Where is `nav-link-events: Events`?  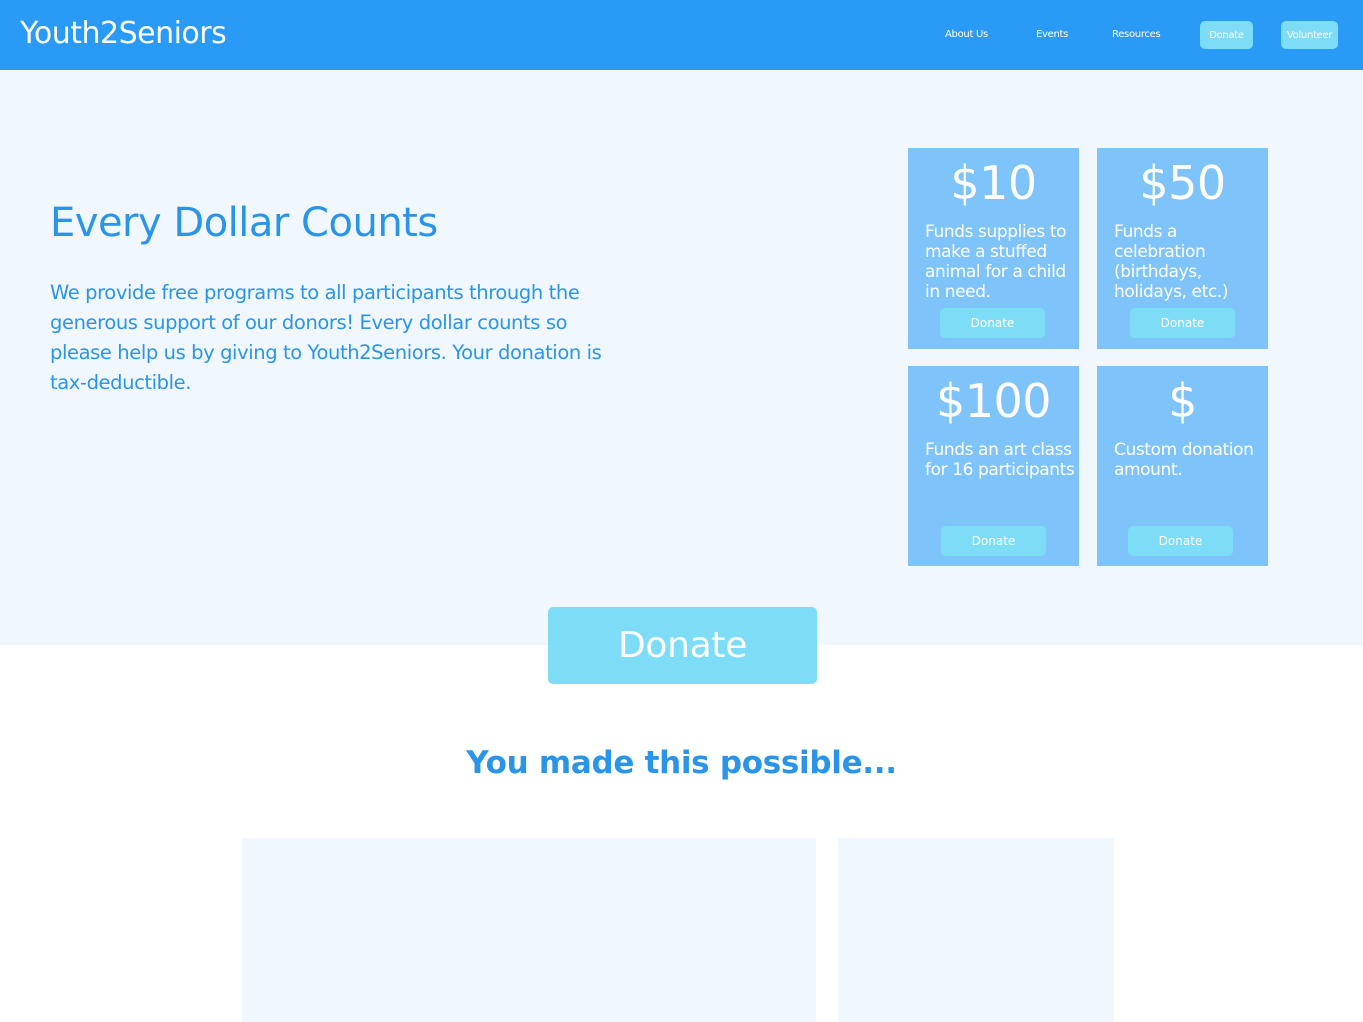
nav-link-events: Events is located at coordinates (1052, 34).